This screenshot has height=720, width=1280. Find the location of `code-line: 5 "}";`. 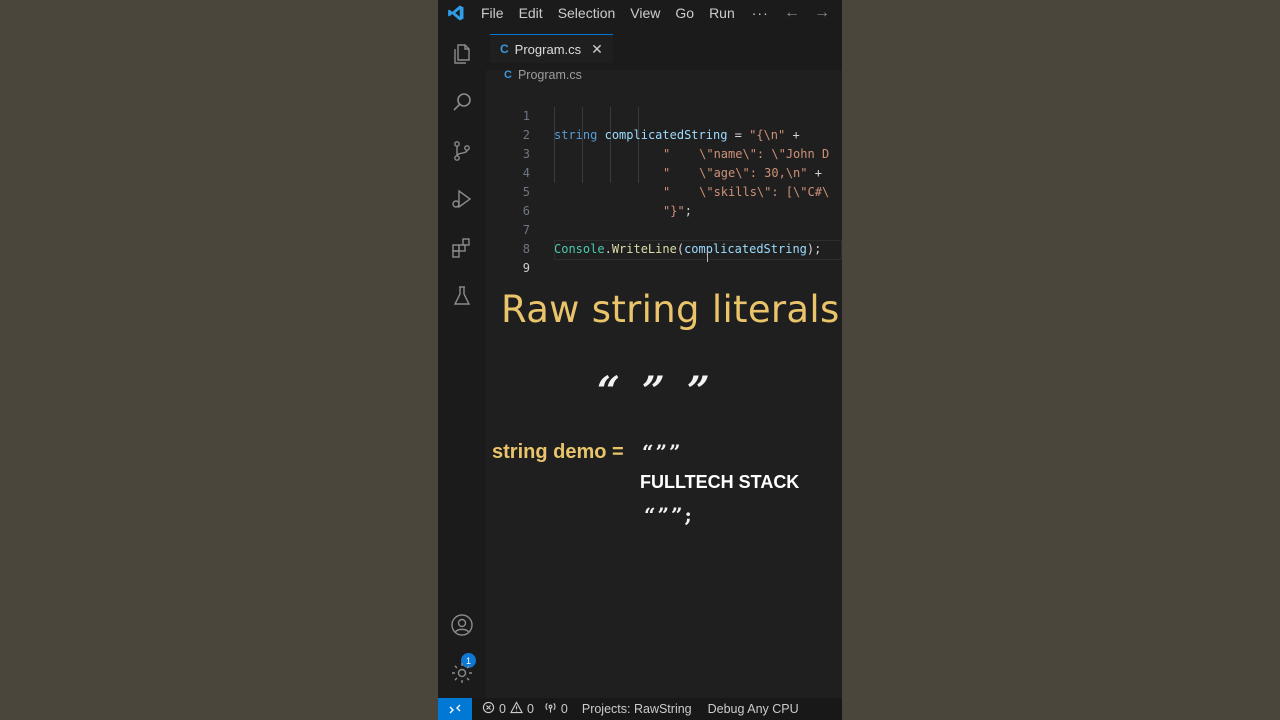

code-line: 5 "}"; is located at coordinates (664, 191).